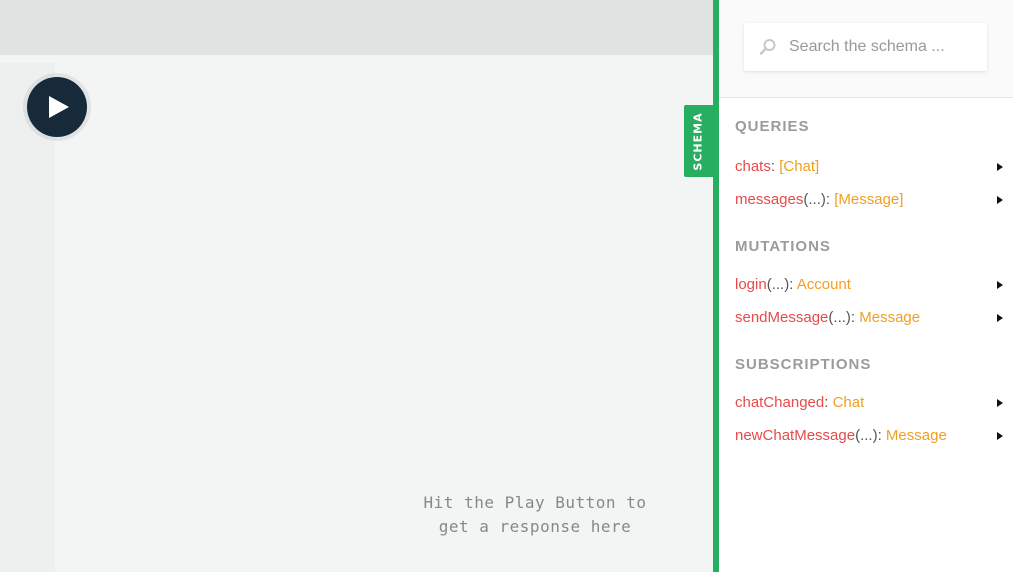 The width and height of the screenshot is (1013, 572). I want to click on schema-search-area, so click(866, 49).